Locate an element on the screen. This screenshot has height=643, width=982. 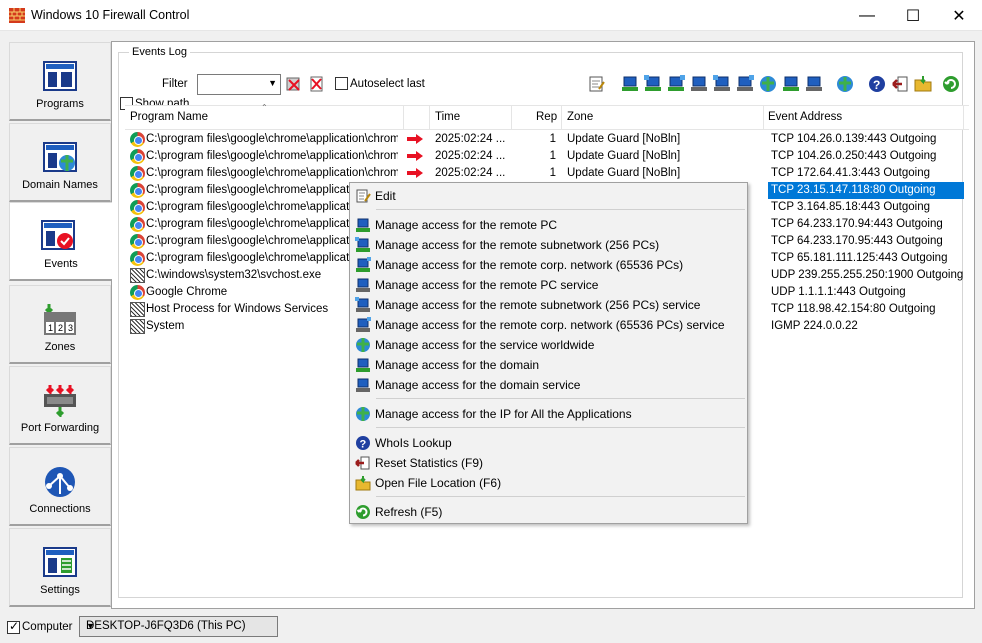
maximize-icon: ☐ is located at coordinates (913, 16).